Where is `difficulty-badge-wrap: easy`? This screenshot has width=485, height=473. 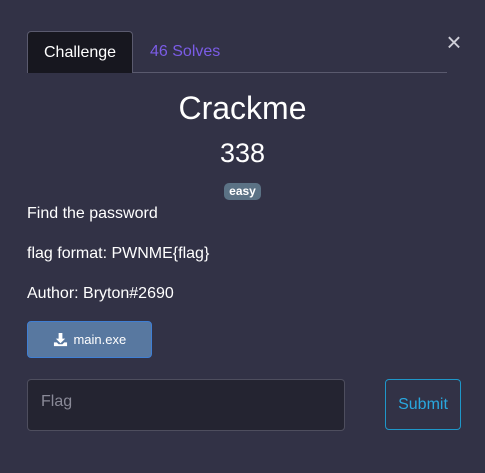 difficulty-badge-wrap: easy is located at coordinates (242, 191).